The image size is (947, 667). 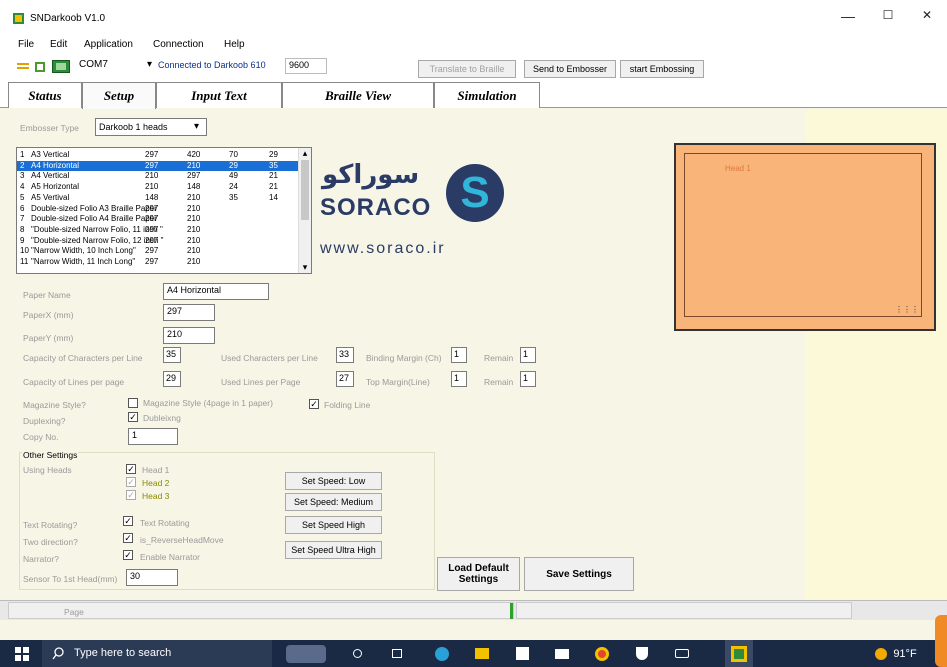 What do you see at coordinates (158, 155) in the screenshot?
I see `list-item: 1 A3 Vertical 297 420 70 29` at bounding box center [158, 155].